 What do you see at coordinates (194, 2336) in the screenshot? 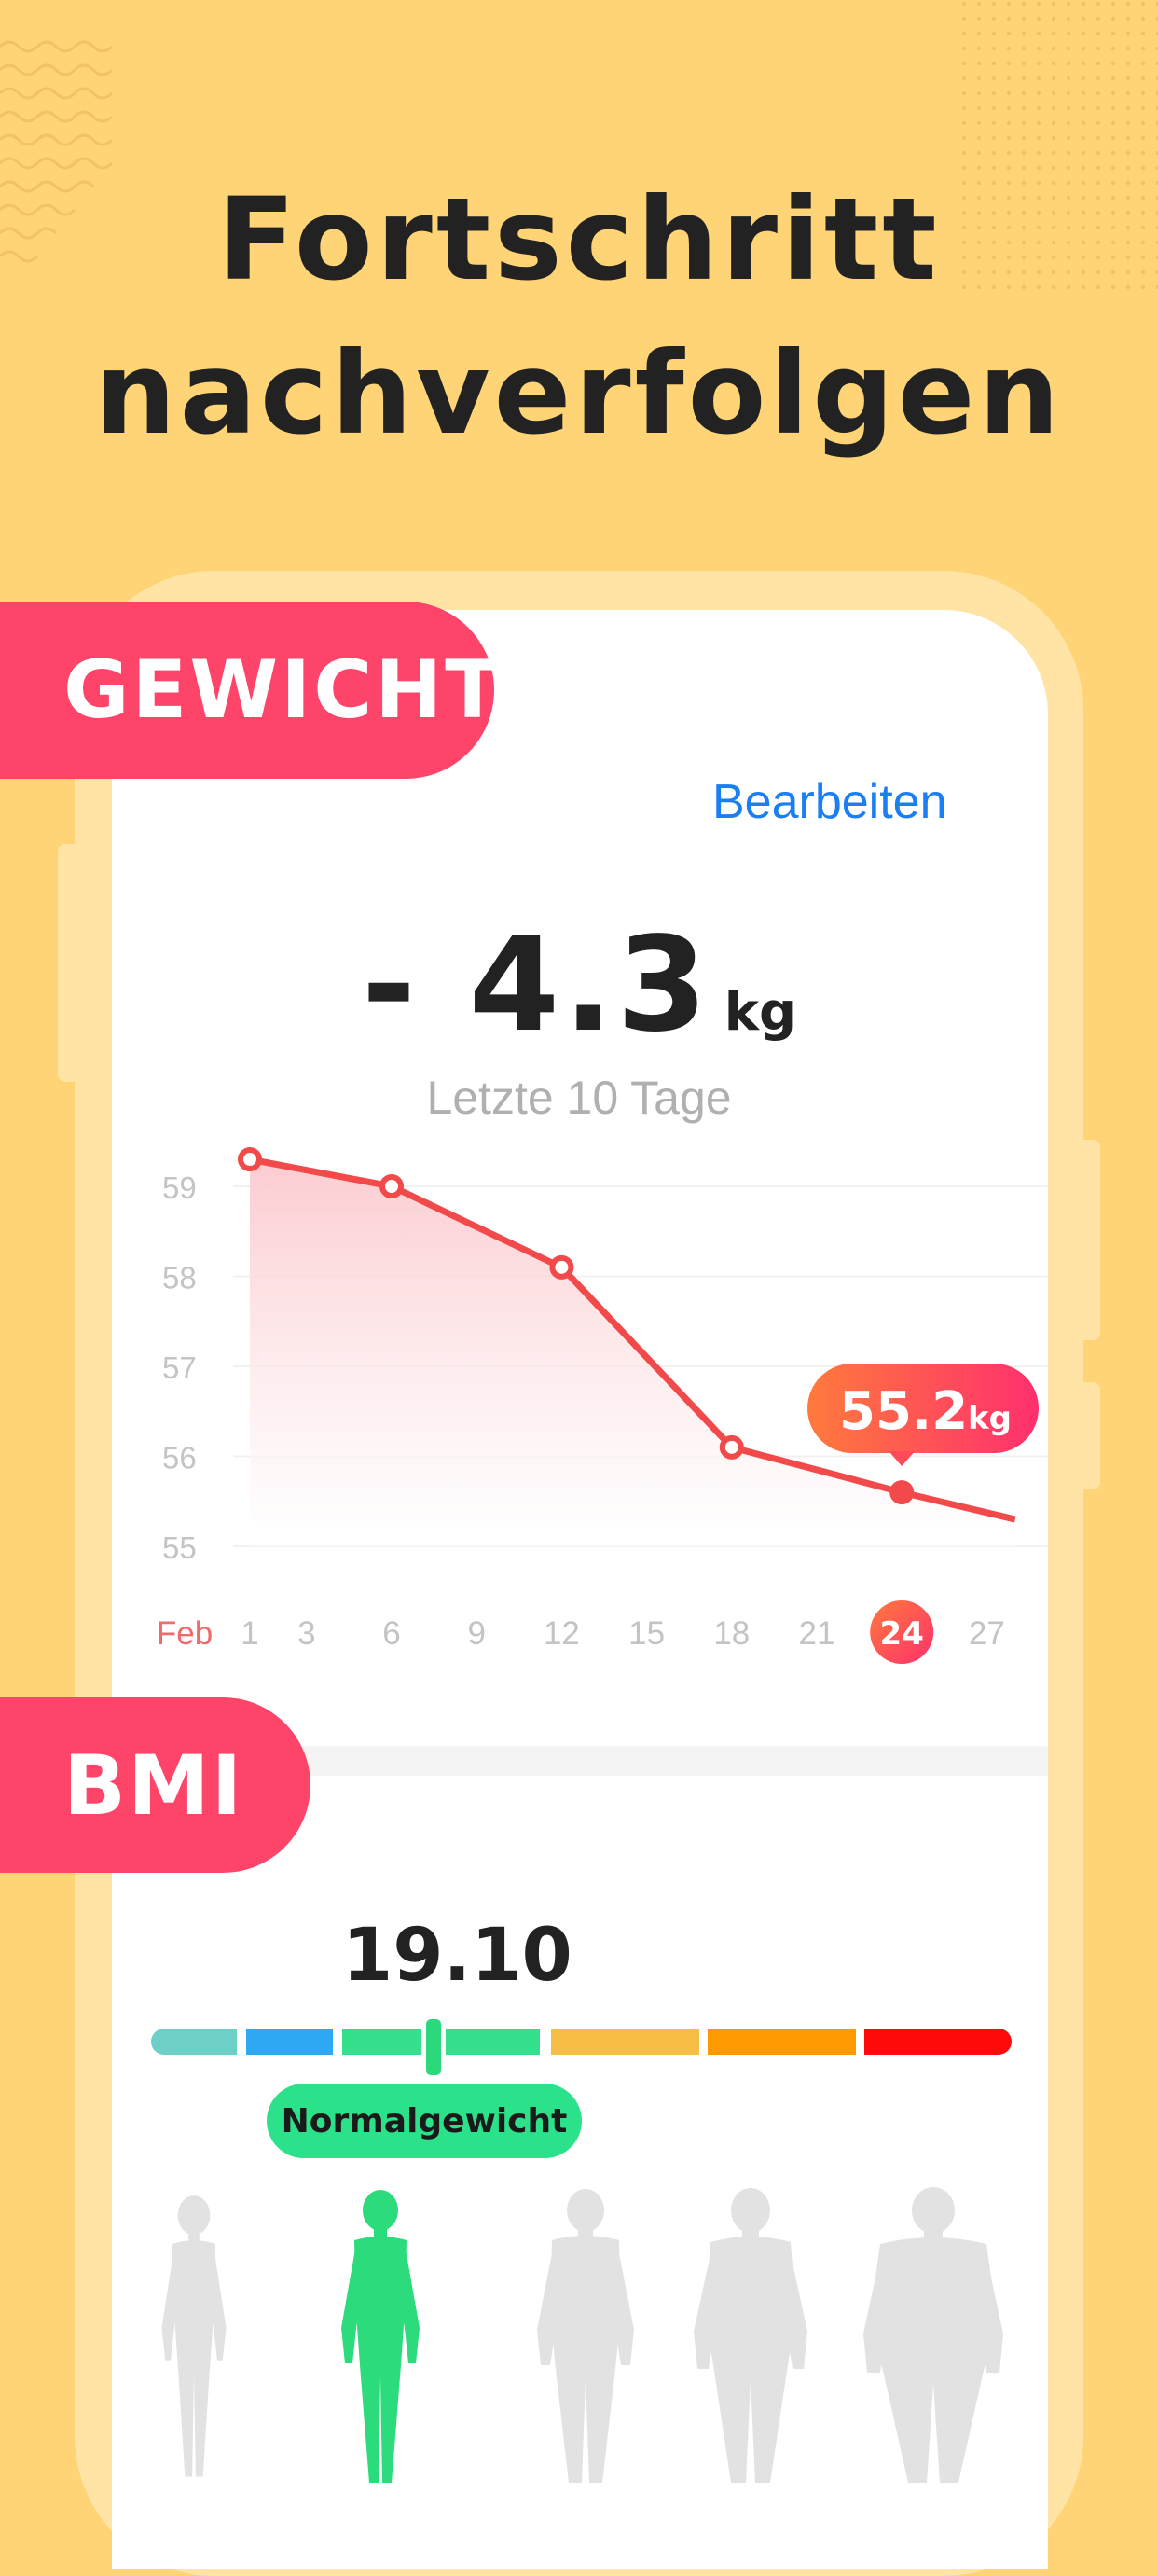
I see `underweight-figure-icon` at bounding box center [194, 2336].